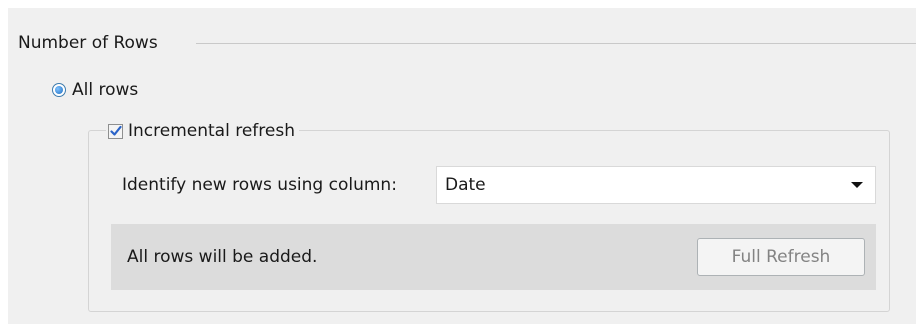  What do you see at coordinates (465, 185) in the screenshot?
I see `dropdown-selected-value: Date` at bounding box center [465, 185].